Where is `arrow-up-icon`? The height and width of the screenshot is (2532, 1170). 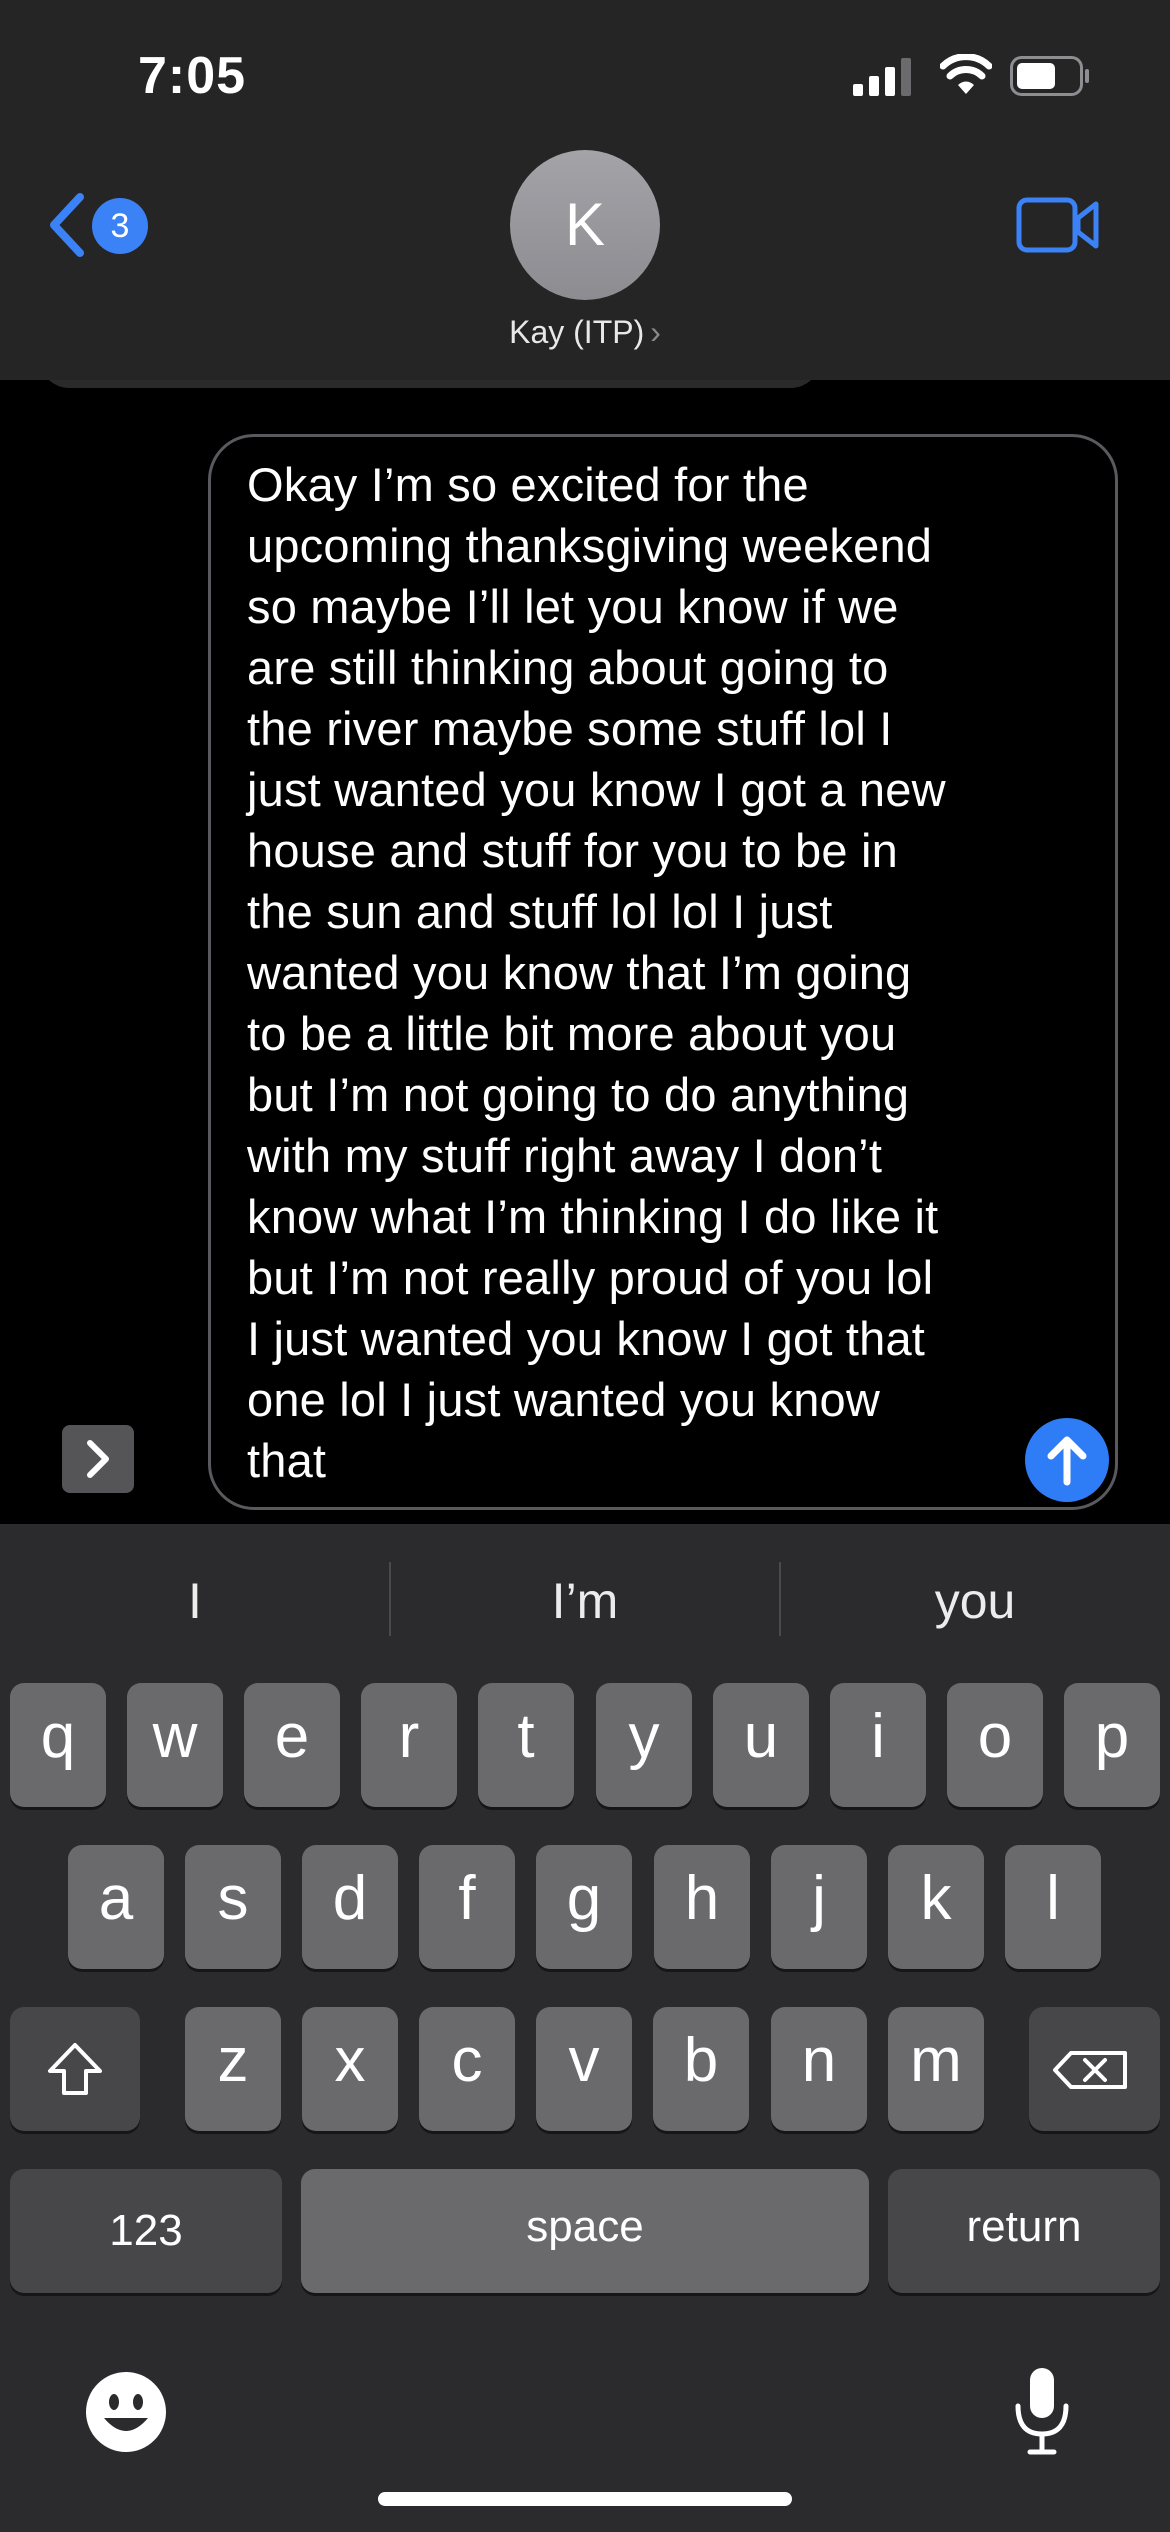 arrow-up-icon is located at coordinates (1067, 1461).